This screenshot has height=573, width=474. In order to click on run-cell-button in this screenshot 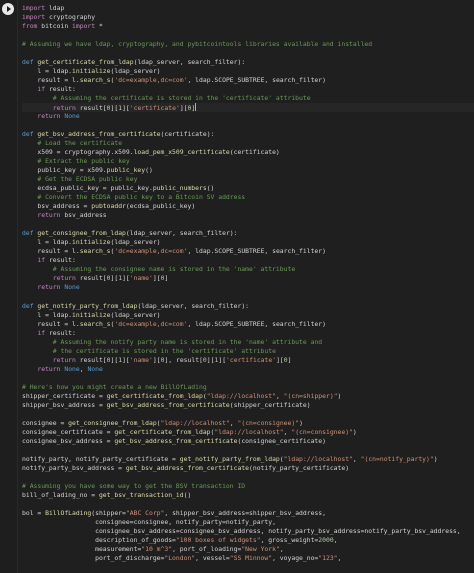, I will do `click(8, 9)`.